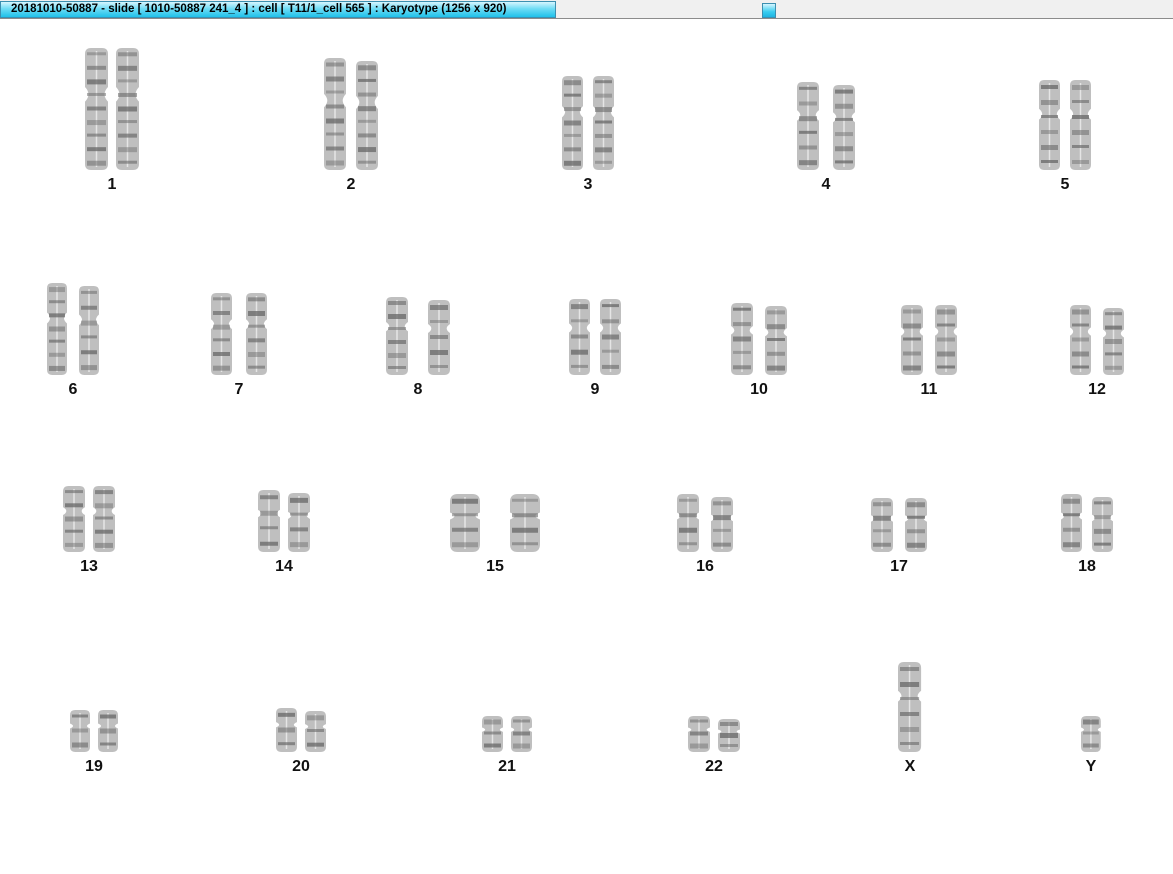 Image resolution: width=1173 pixels, height=874 pixels. I want to click on chromosome-label: 15, so click(495, 566).